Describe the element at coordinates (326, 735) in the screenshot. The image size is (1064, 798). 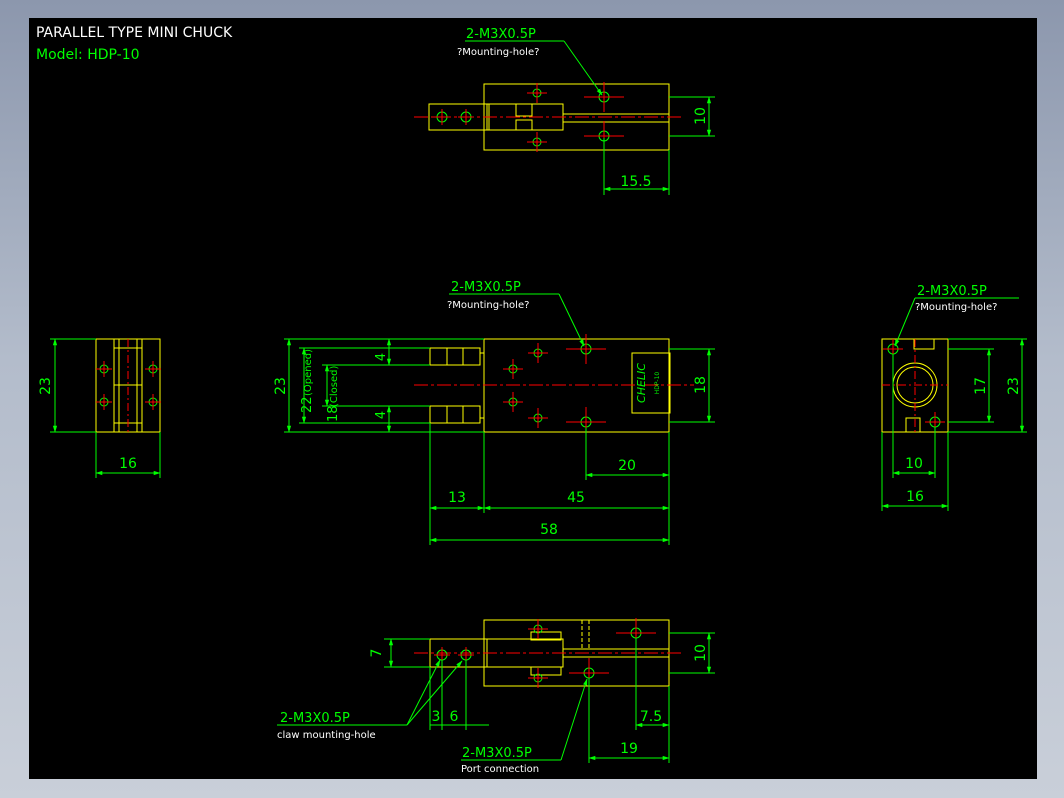
I see `claw-callout-note: claw mounting-hole` at that location.